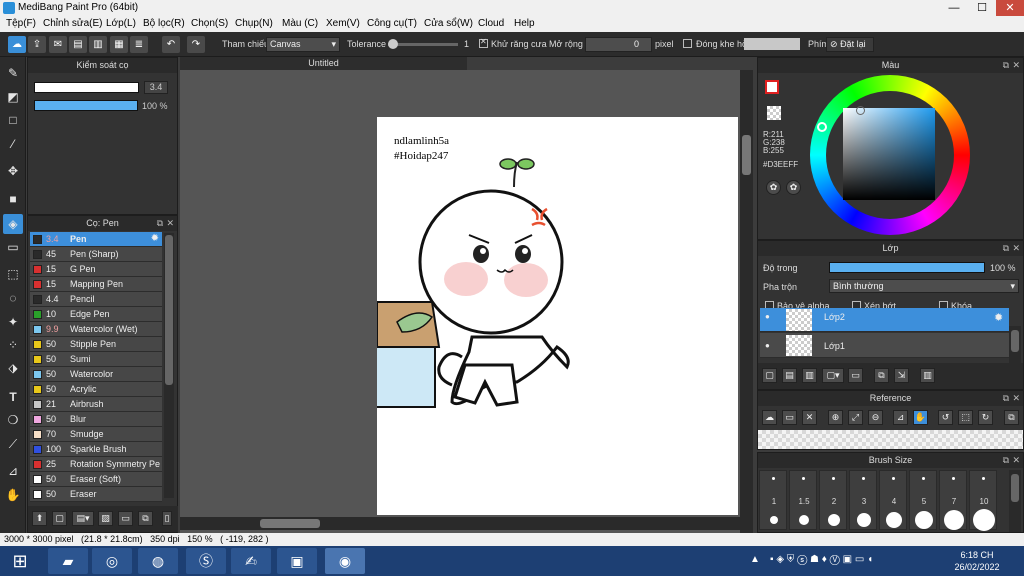 This screenshot has width=1024, height=576. I want to click on layer-scroll-thumb, so click(1015, 341).